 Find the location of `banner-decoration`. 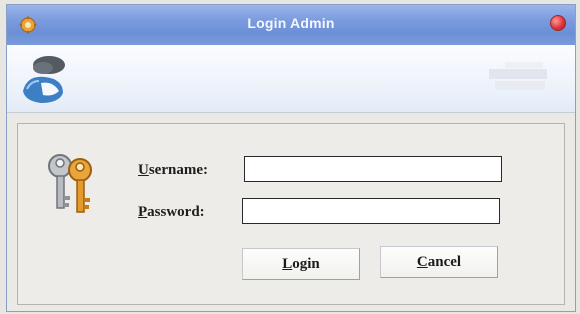

banner-decoration is located at coordinates (518, 76).